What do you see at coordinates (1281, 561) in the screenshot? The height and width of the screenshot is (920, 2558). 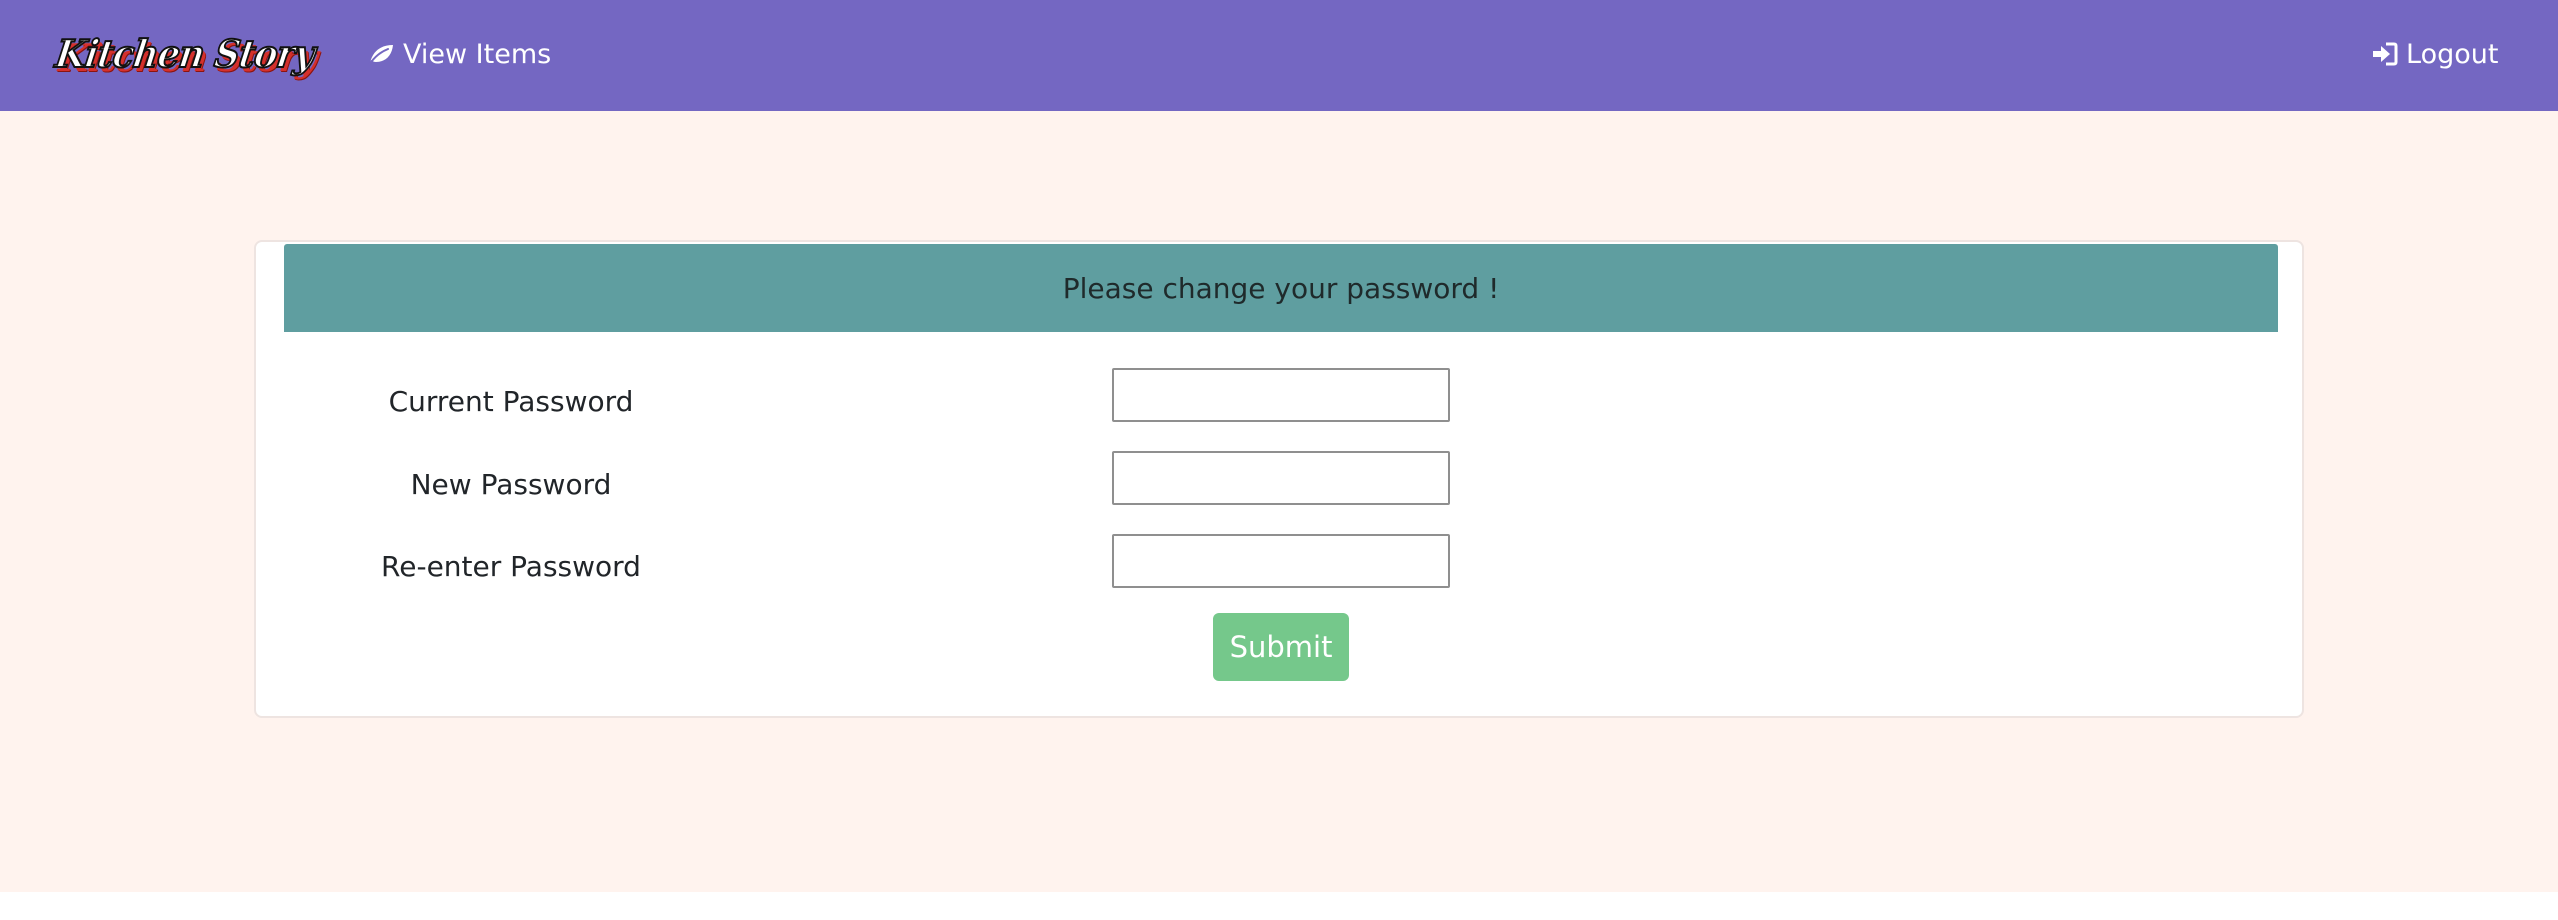 I see `reenter-password-input` at bounding box center [1281, 561].